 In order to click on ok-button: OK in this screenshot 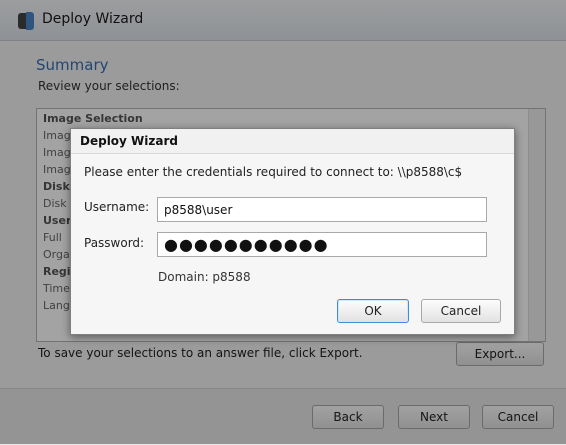, I will do `click(373, 311)`.